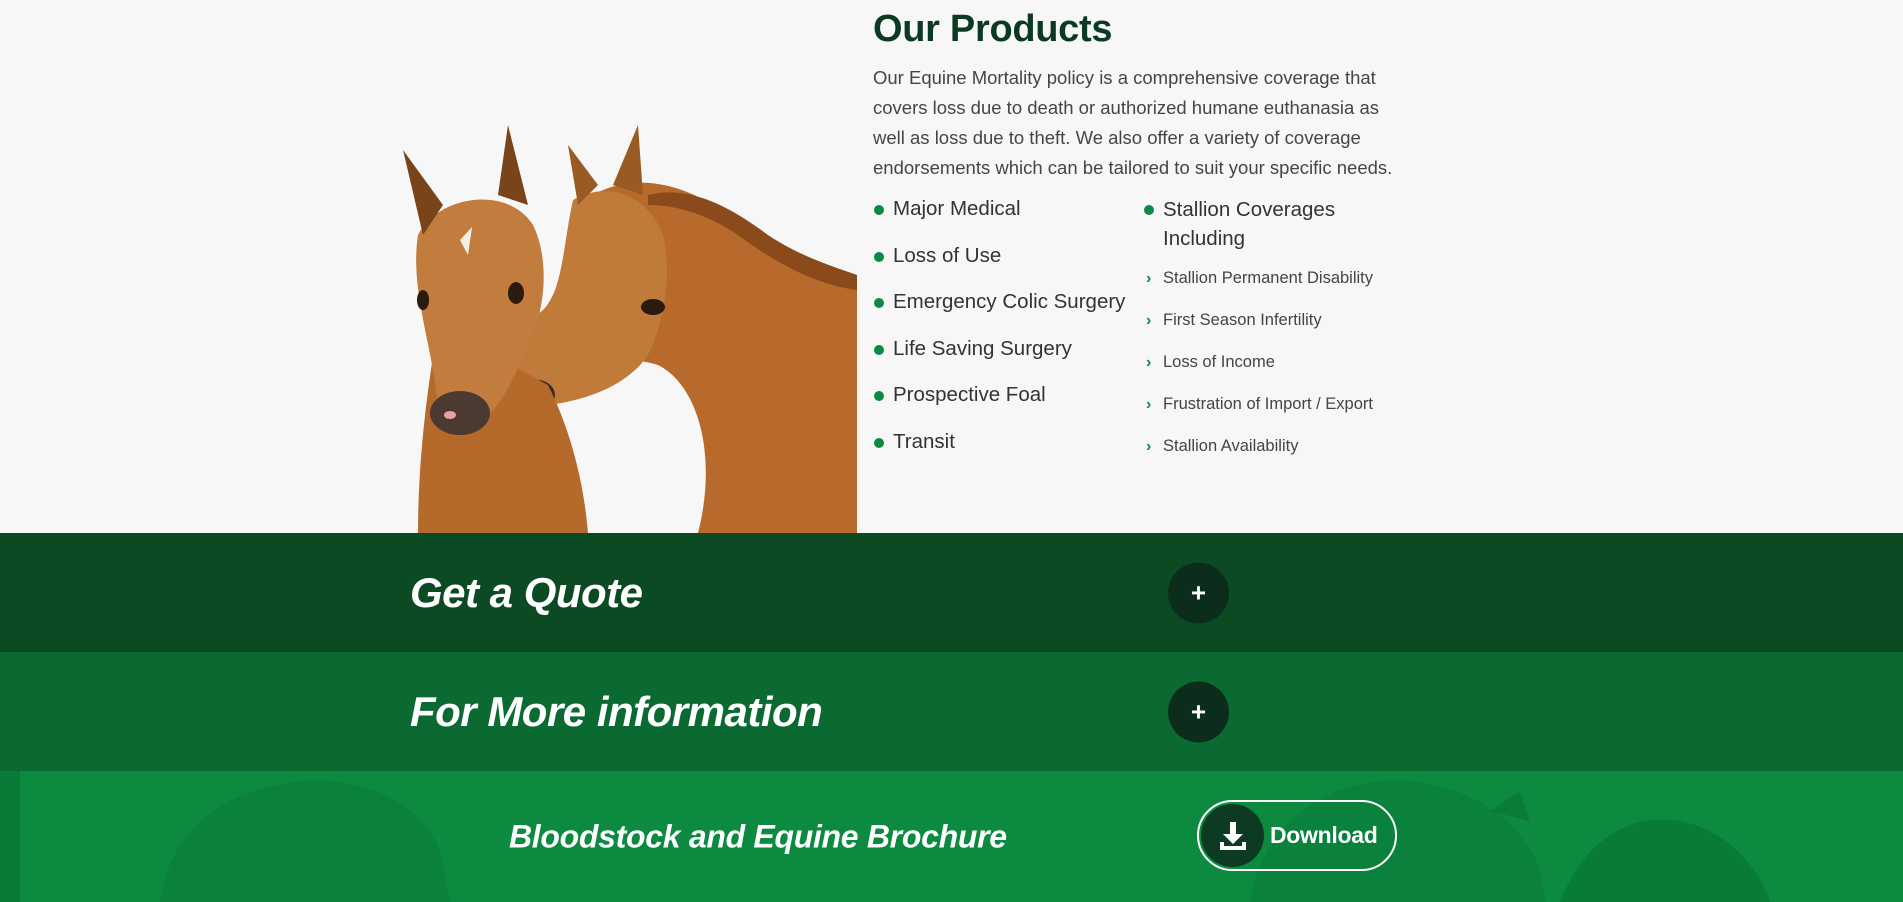  I want to click on sub-list-item-label: Stallion Availability, so click(1231, 446).